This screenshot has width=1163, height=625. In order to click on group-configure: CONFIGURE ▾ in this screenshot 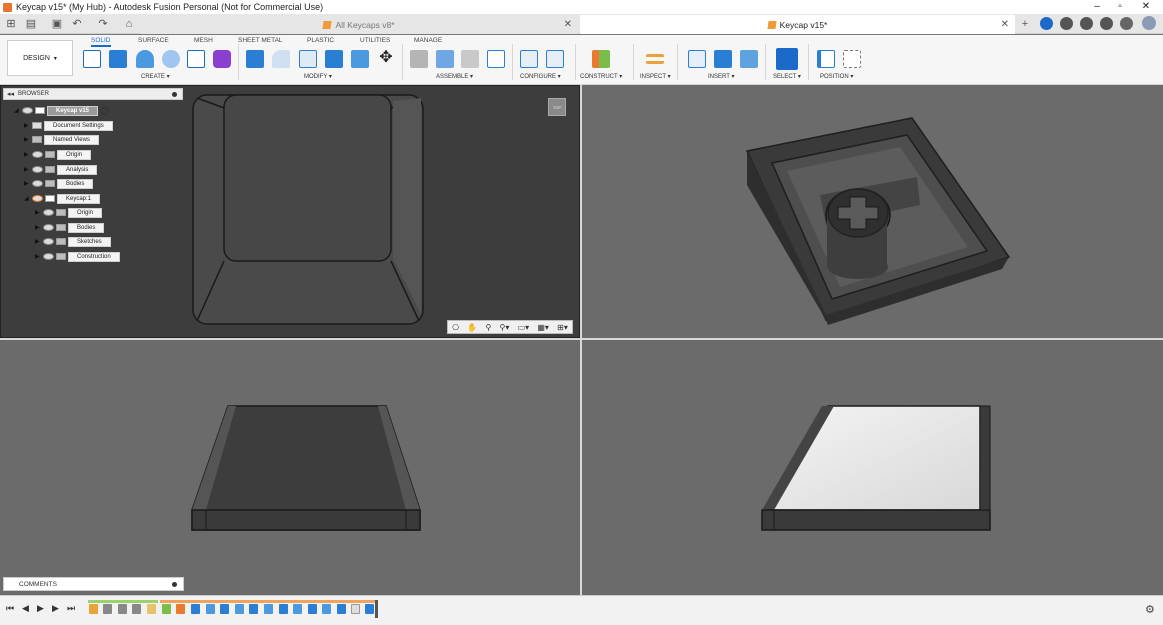, I will do `click(540, 76)`.